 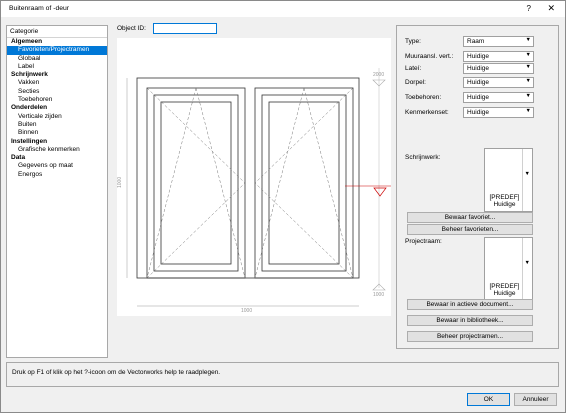 I want to click on projectraam-thumb-line1: [PREDEF], so click(x=504, y=286).